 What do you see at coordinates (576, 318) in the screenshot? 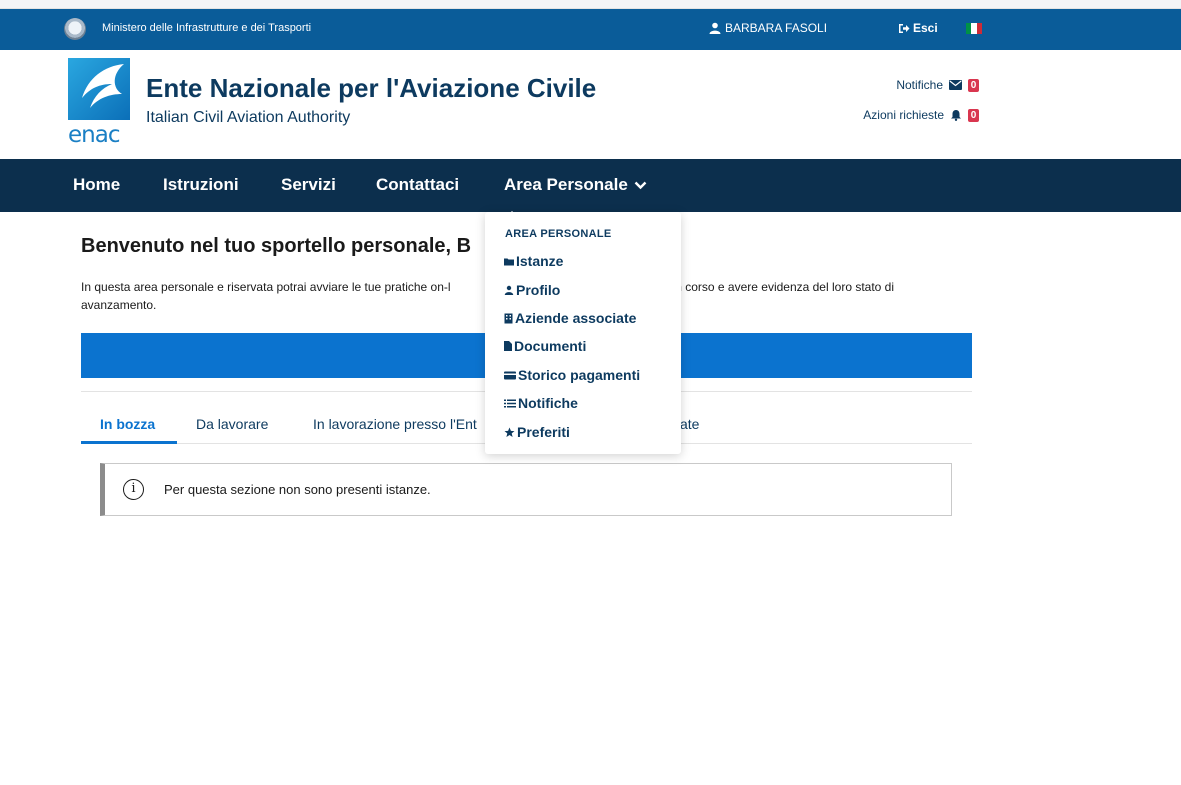
I see `dropdown-item-label: Aziende associate` at bounding box center [576, 318].